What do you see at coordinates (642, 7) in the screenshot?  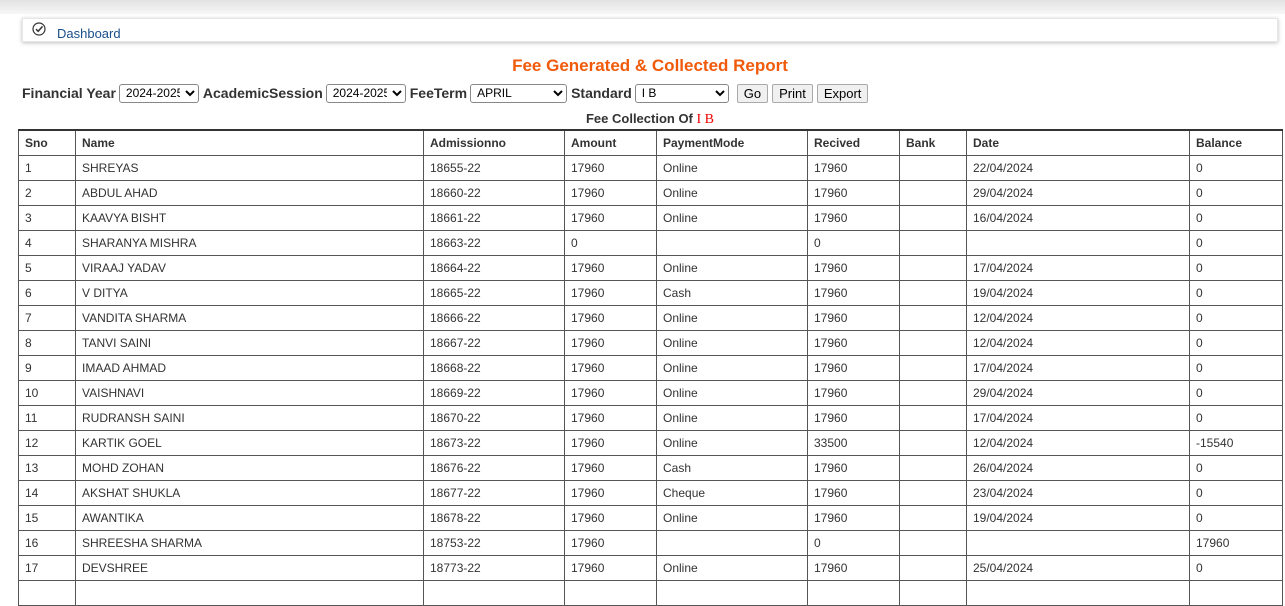 I see `top-bar` at bounding box center [642, 7].